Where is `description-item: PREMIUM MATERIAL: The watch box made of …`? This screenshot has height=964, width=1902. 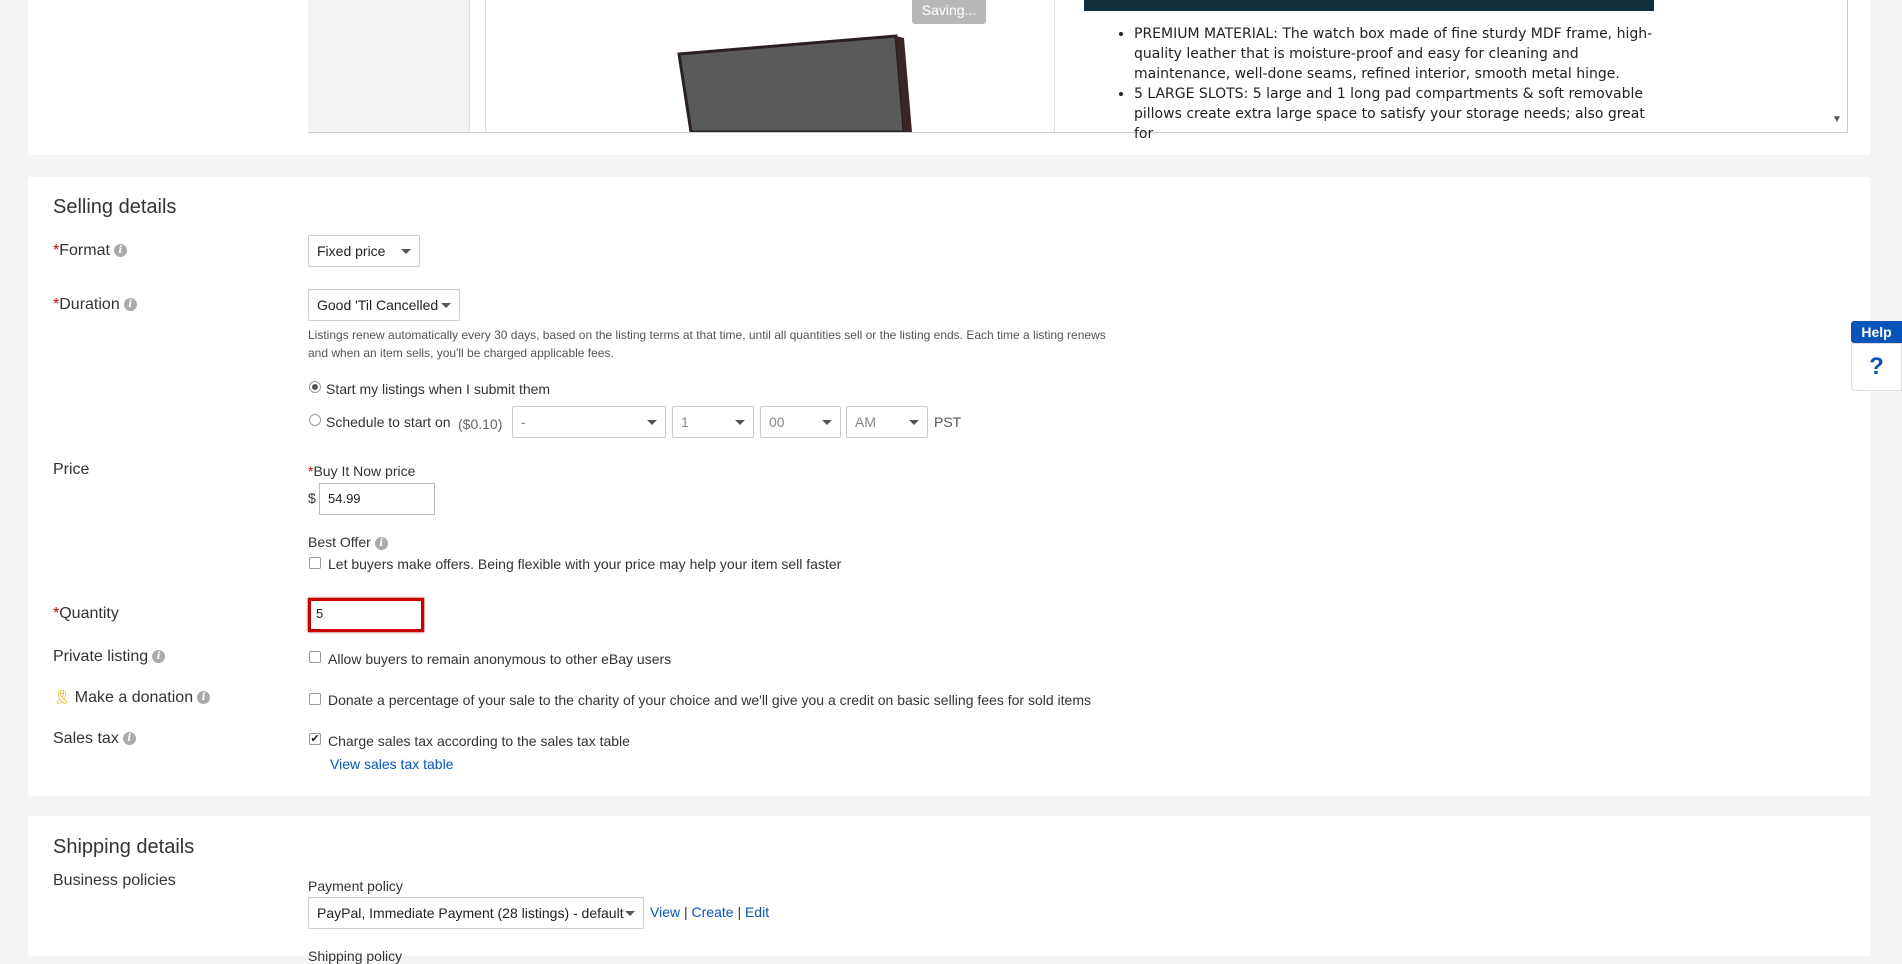 description-item: PREMIUM MATERIAL: The watch box made of … is located at coordinates (1396, 54).